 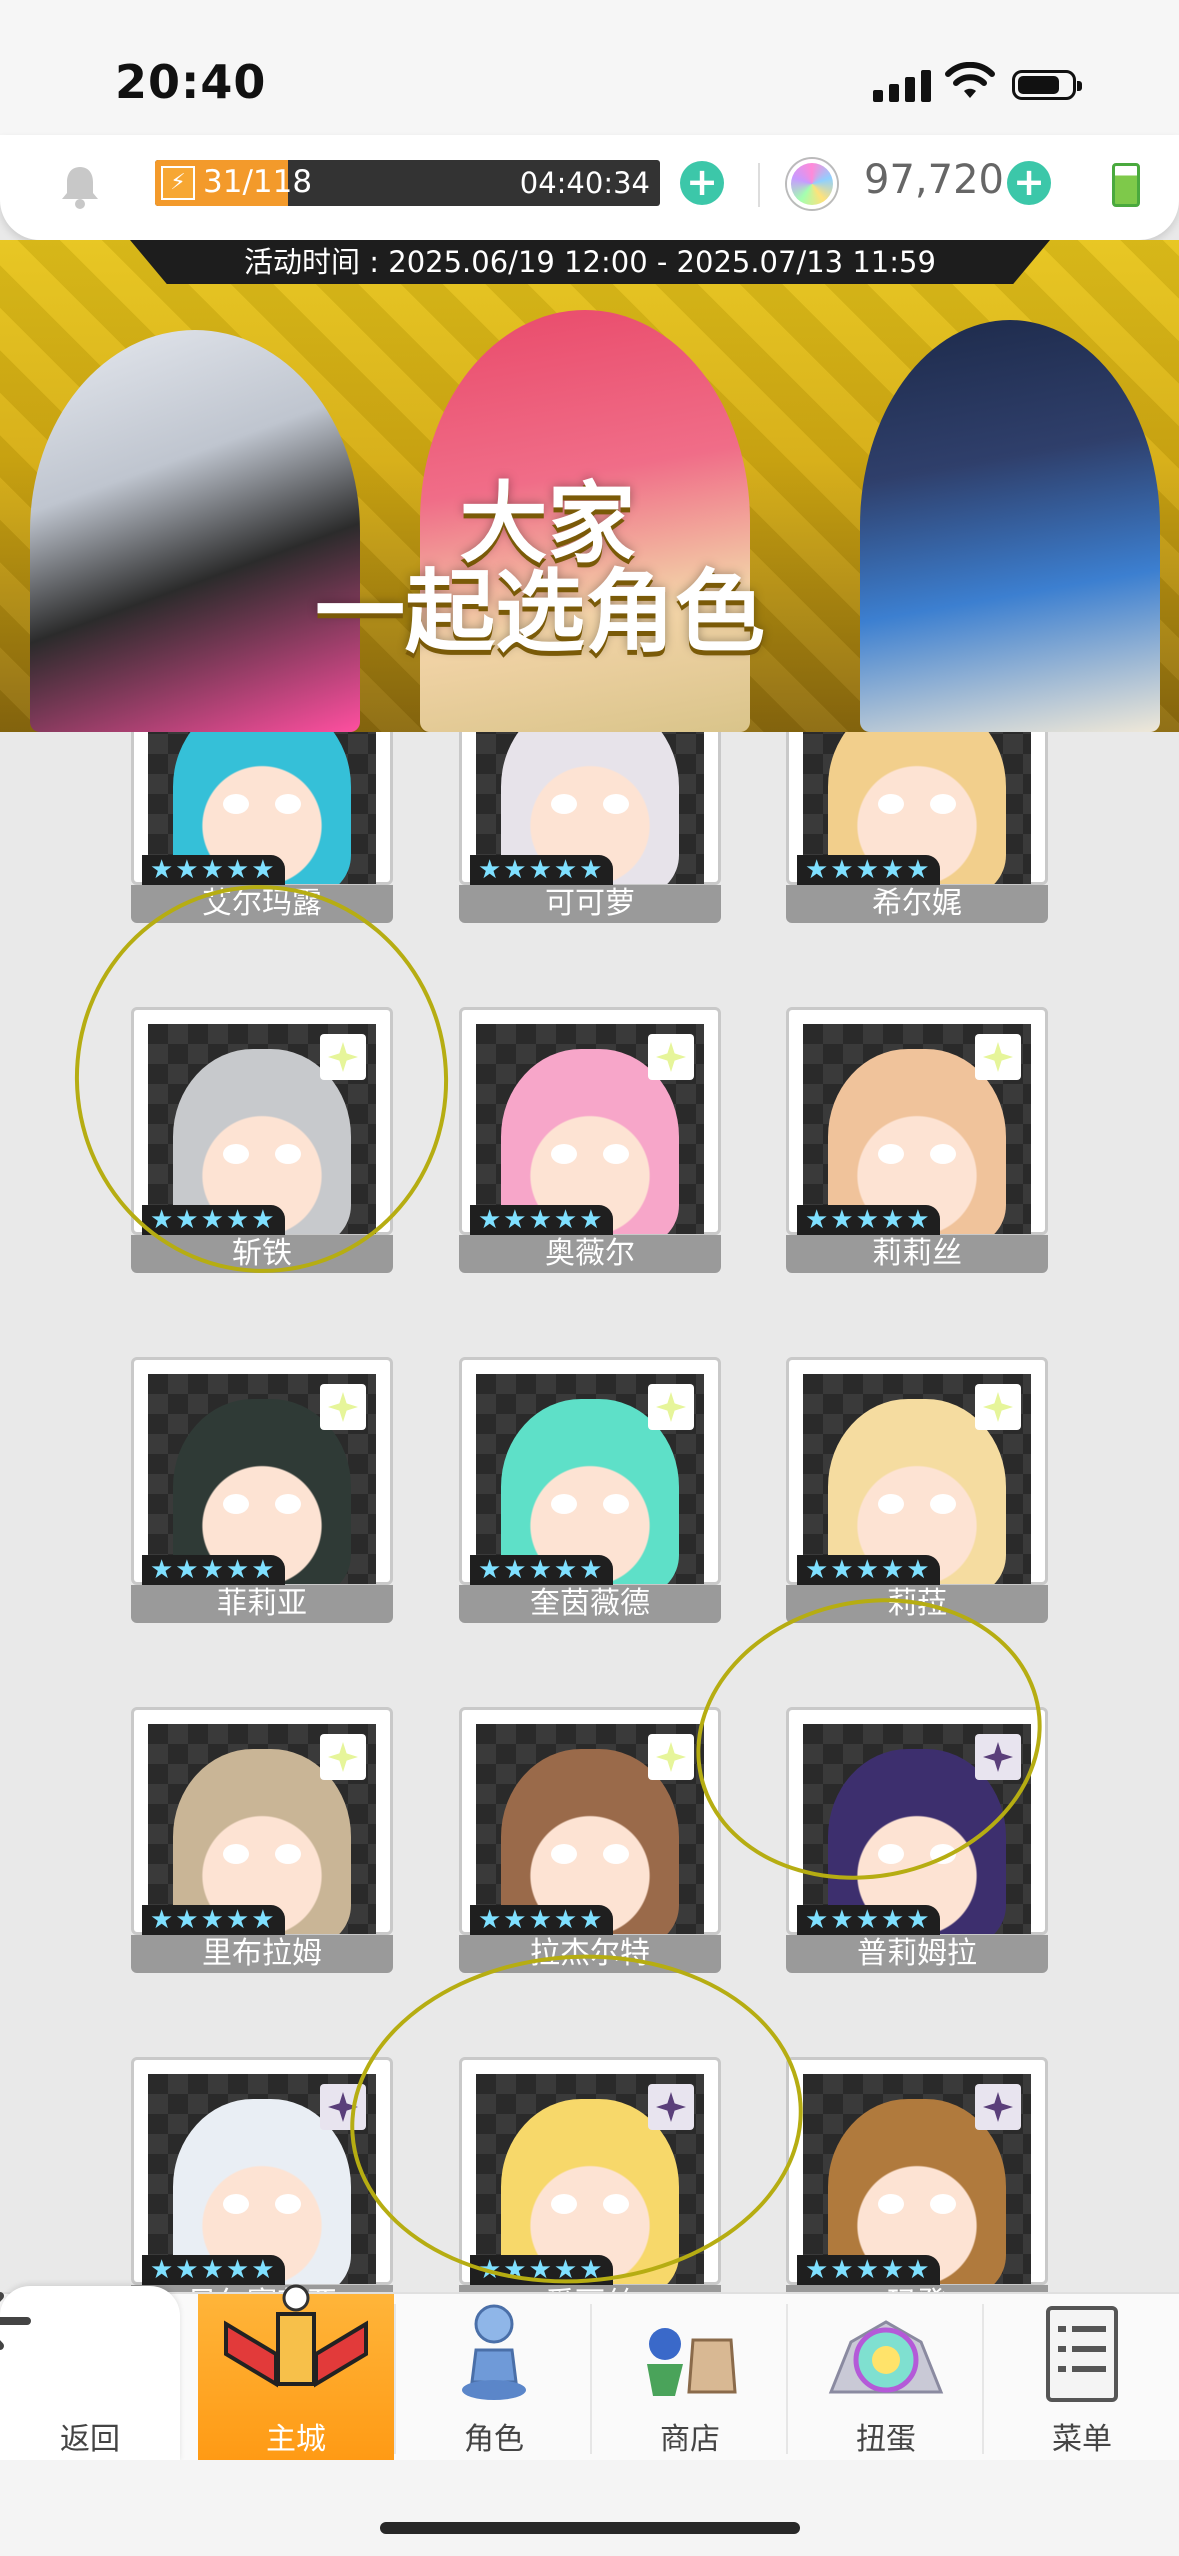 What do you see at coordinates (690, 2439) in the screenshot?
I see `shop-label: 商店` at bounding box center [690, 2439].